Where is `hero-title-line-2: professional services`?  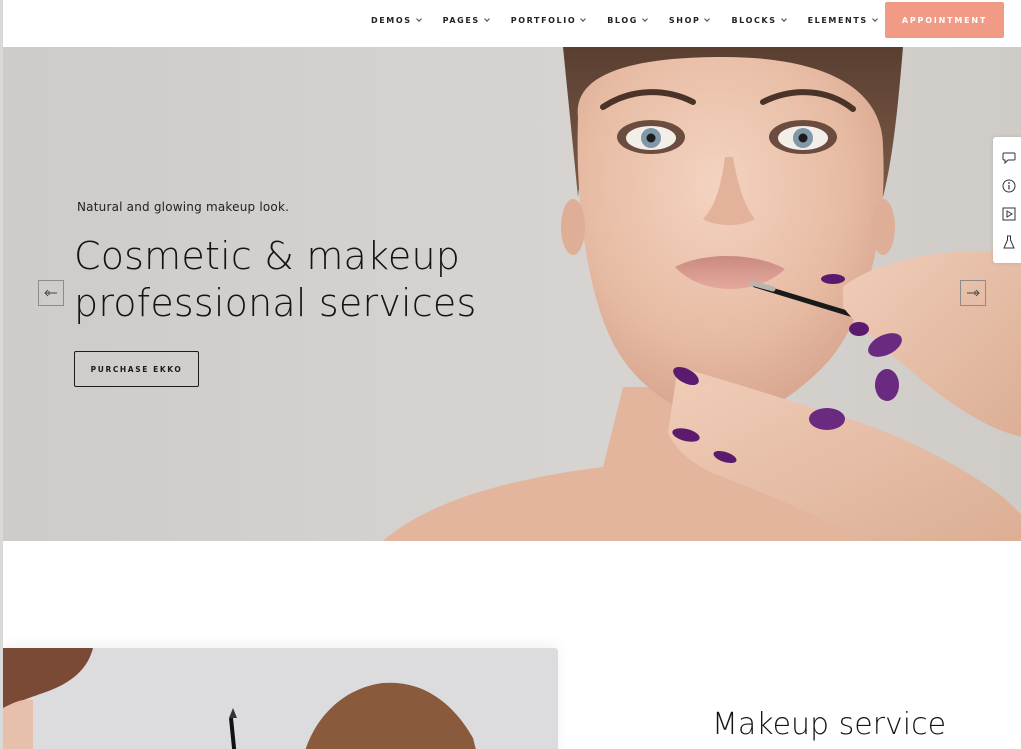 hero-title-line-2: professional services is located at coordinates (275, 303).